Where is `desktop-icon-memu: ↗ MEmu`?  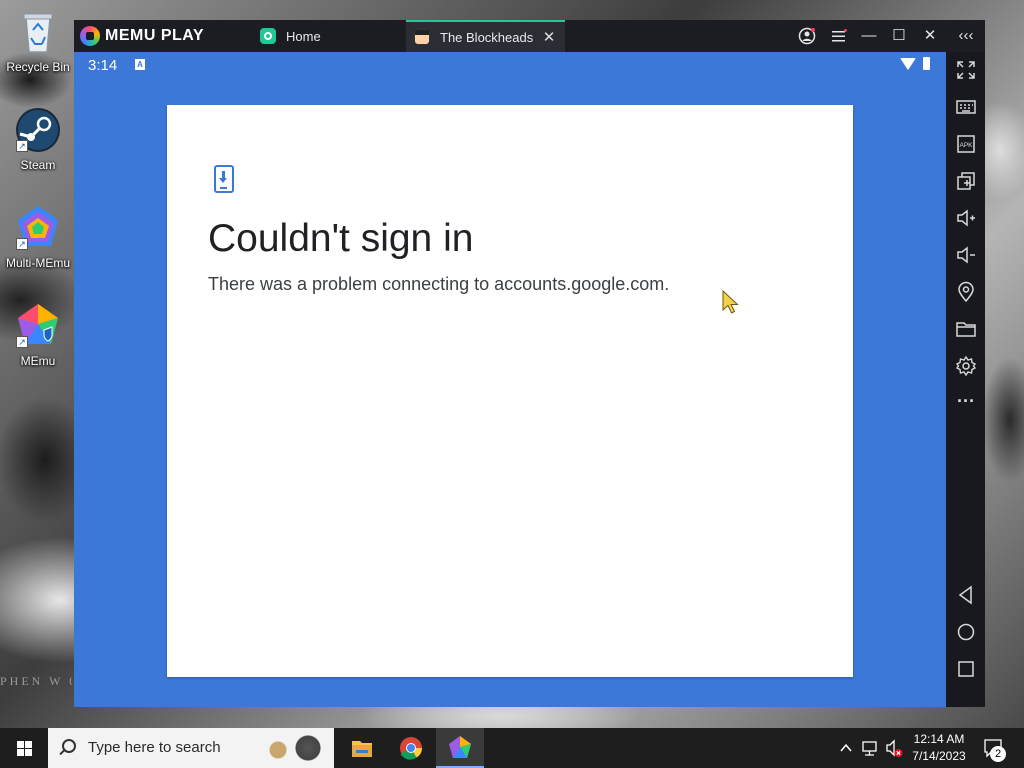 desktop-icon-memu: ↗ MEmu is located at coordinates (38, 335).